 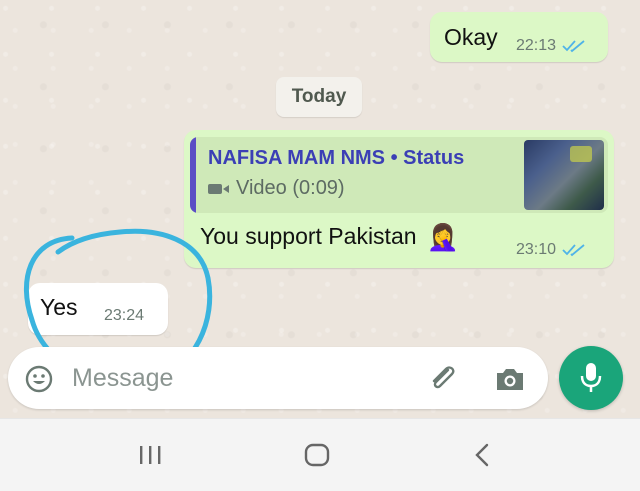 I want to click on quoted-status: NAFISA MAM NMS • Status Video (0:09), so click(x=399, y=175).